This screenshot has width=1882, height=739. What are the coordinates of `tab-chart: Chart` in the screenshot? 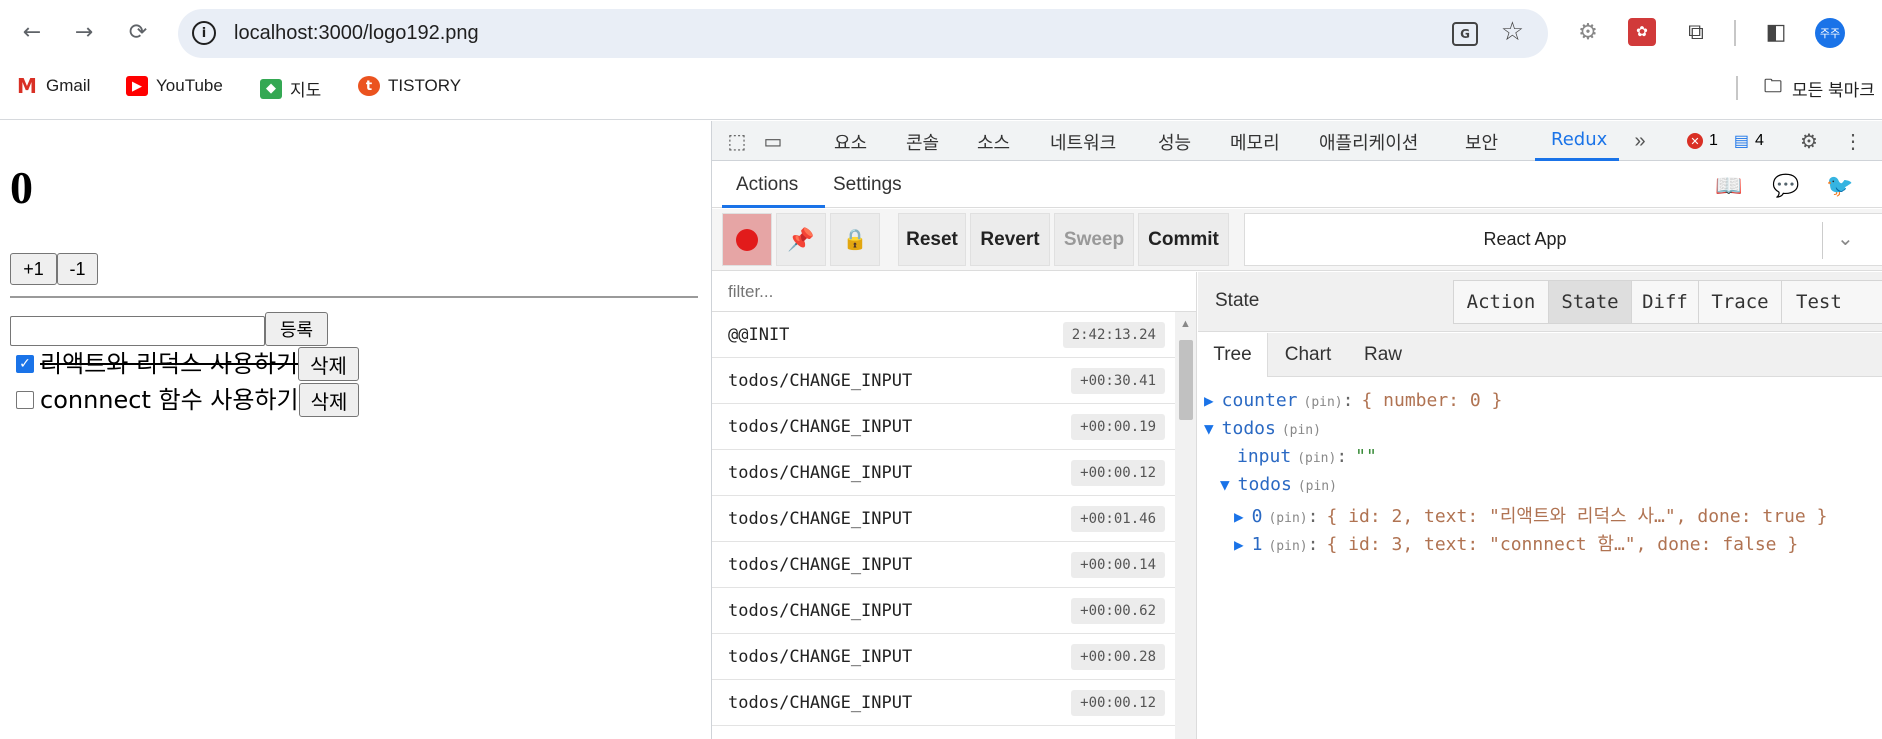 It's located at (1308, 355).